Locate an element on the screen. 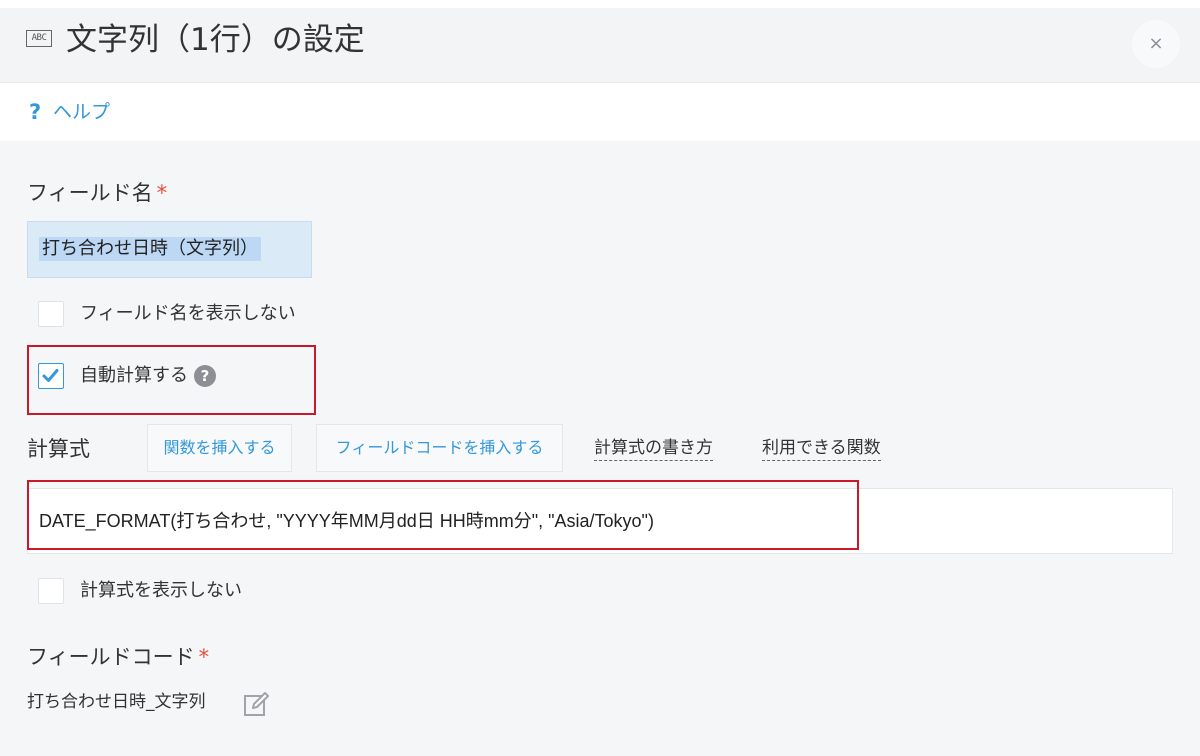 The image size is (1200, 756). edit-pencil-icon is located at coordinates (258, 704).